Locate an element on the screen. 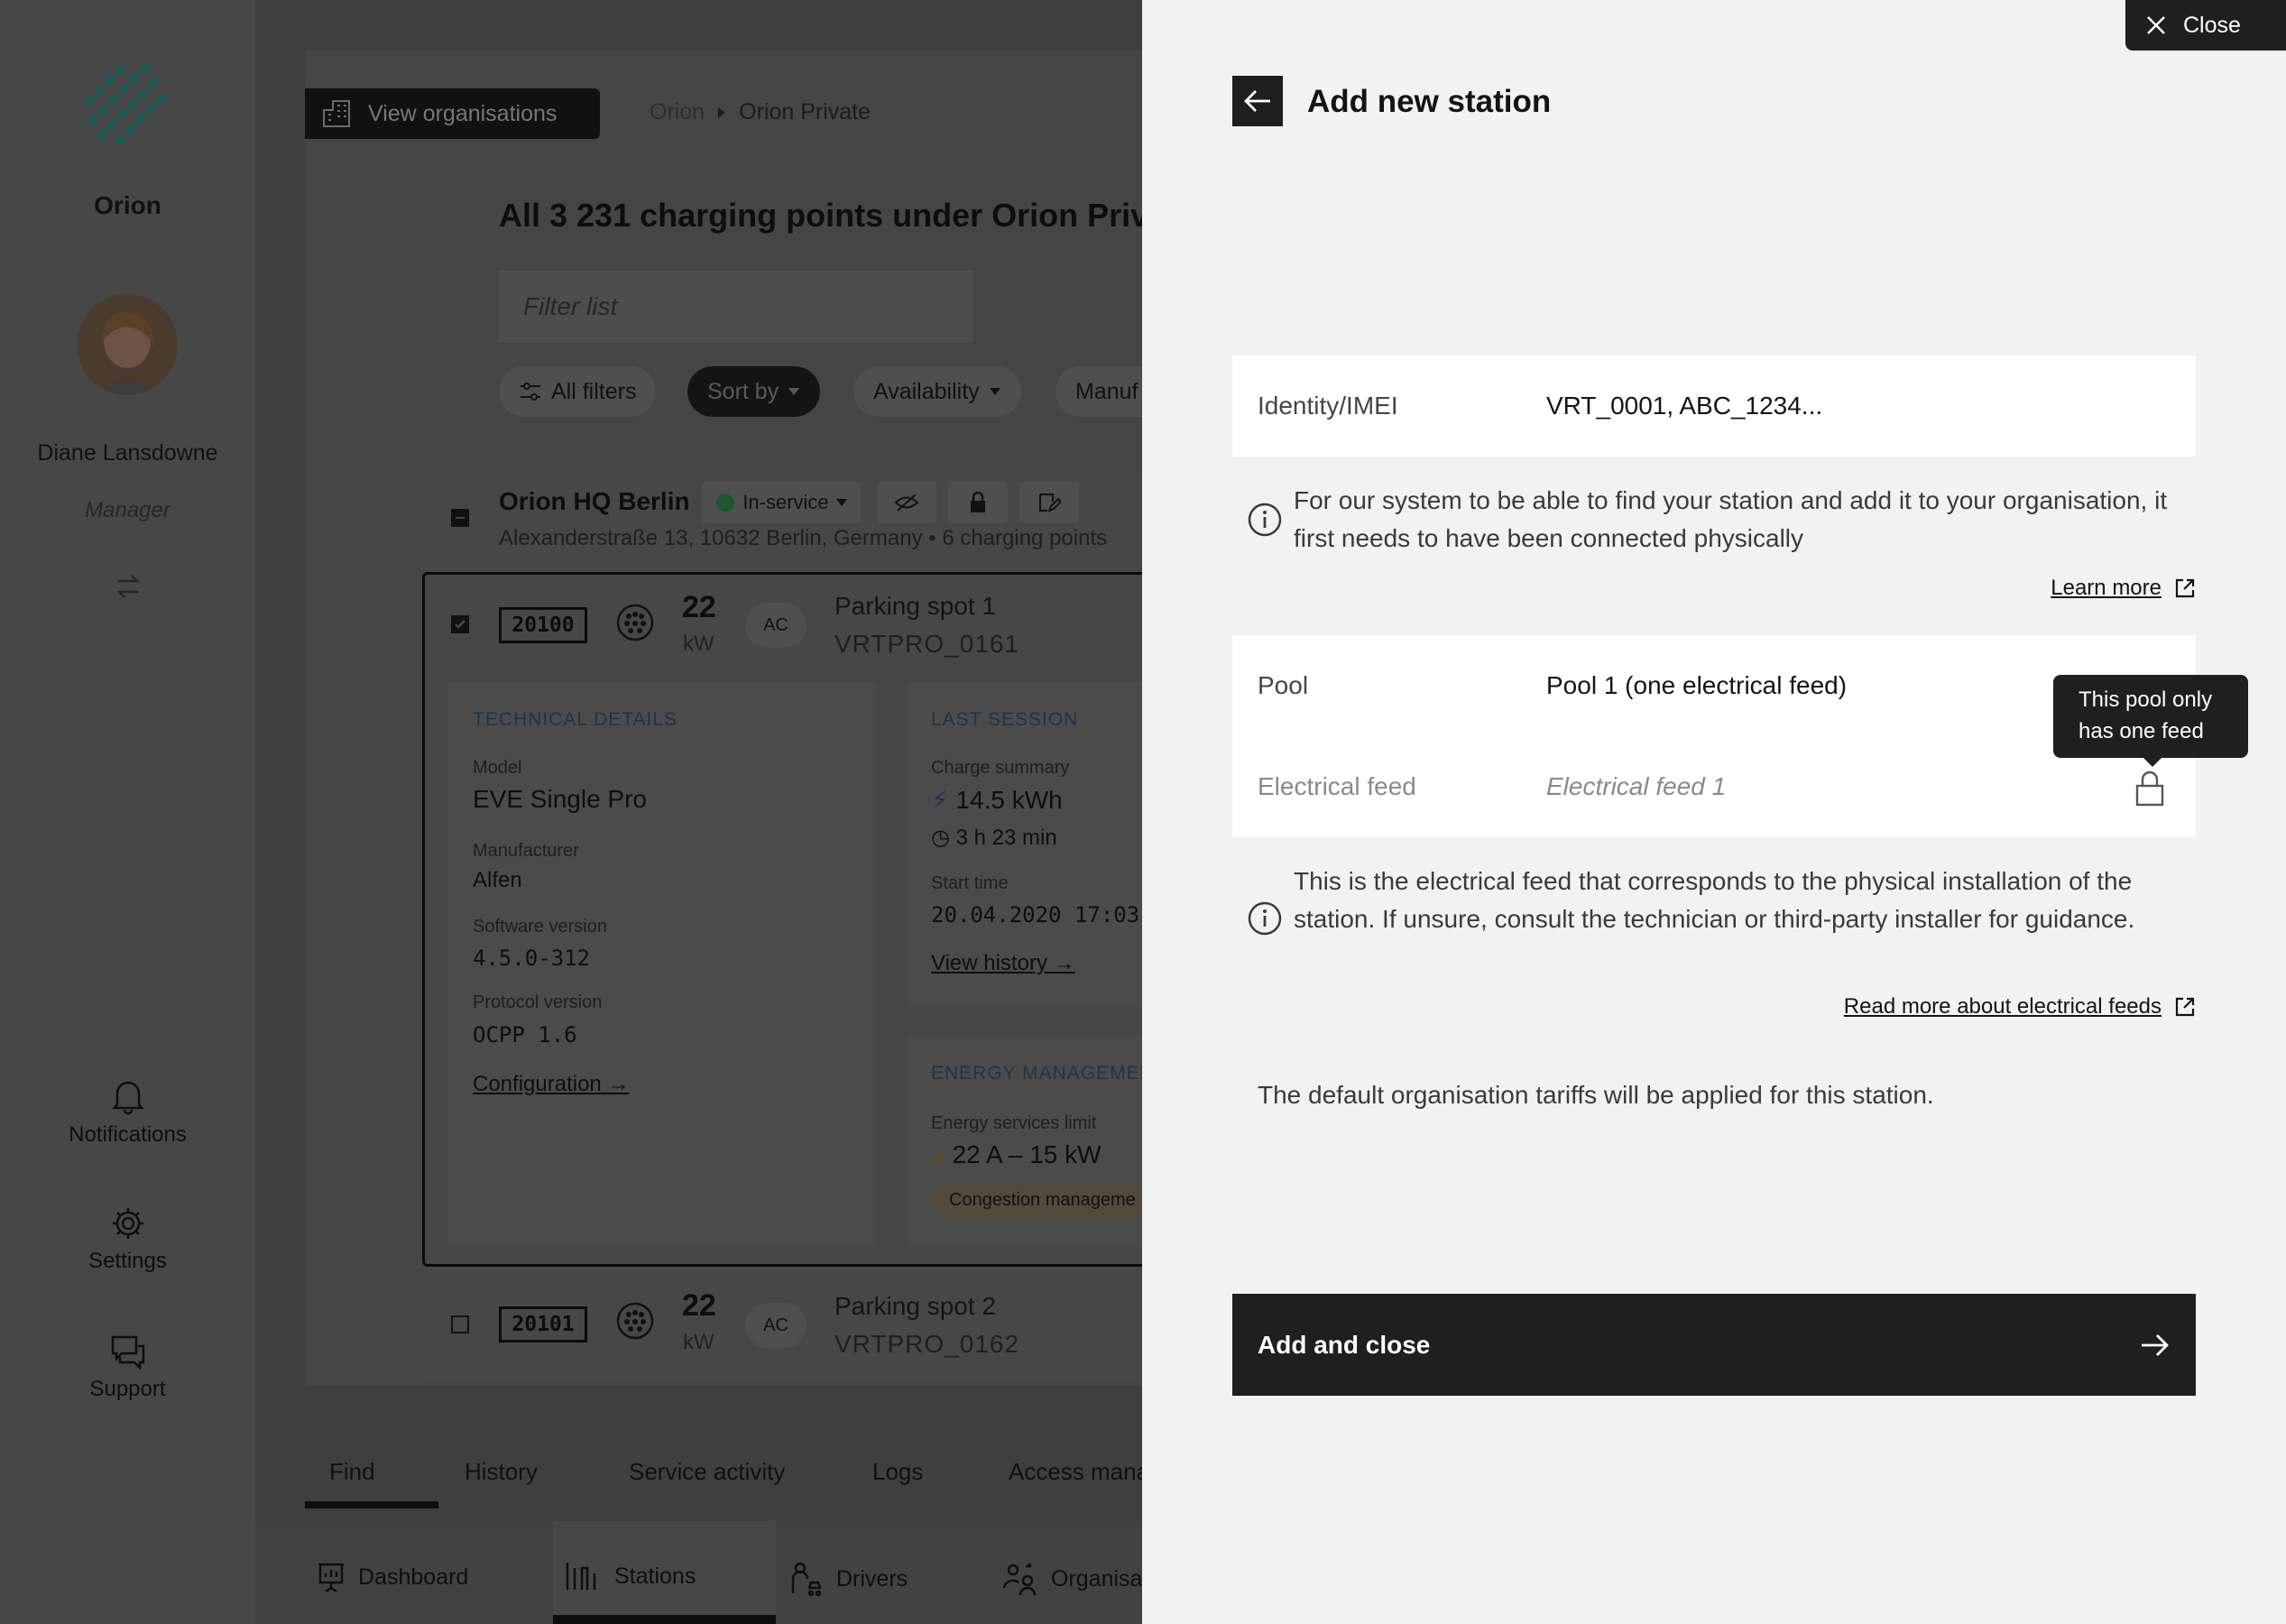 The width and height of the screenshot is (2286, 1624). organisation-name: Orion is located at coordinates (127, 205).